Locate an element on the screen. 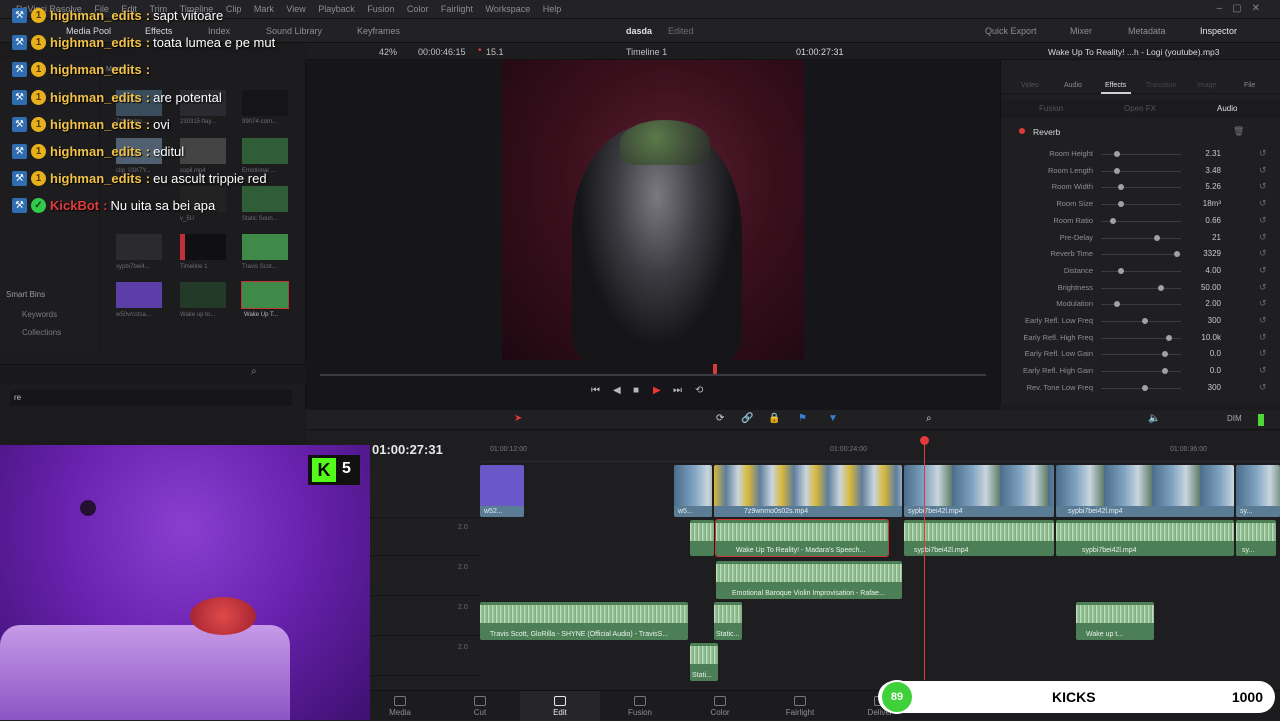 This screenshot has width=1280, height=721. param-value: 300 is located at coordinates (1201, 387).